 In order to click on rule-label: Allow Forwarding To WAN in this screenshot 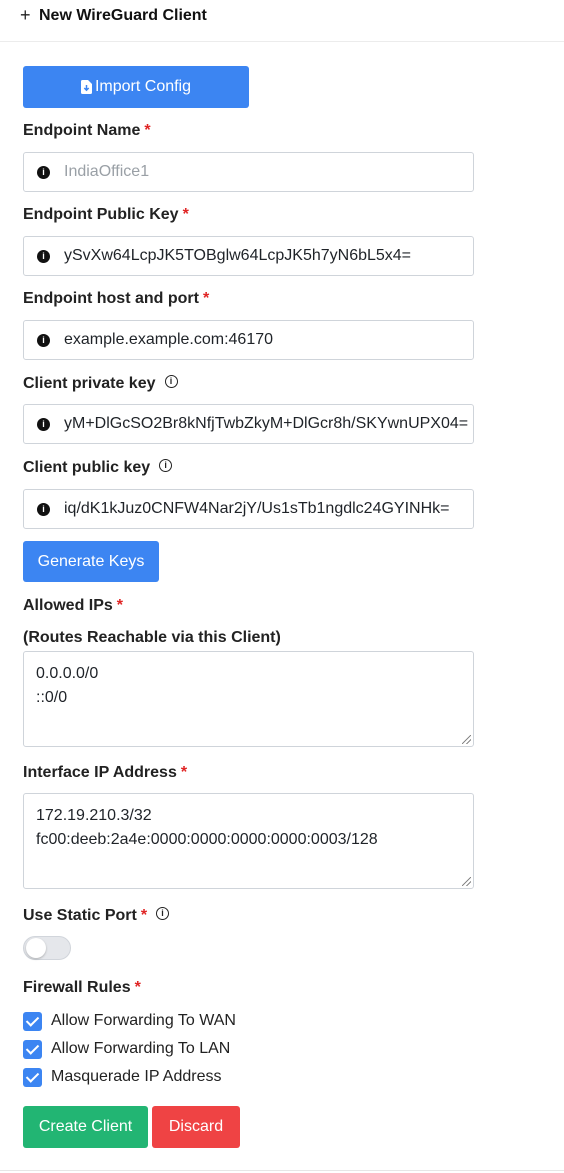, I will do `click(143, 1020)`.